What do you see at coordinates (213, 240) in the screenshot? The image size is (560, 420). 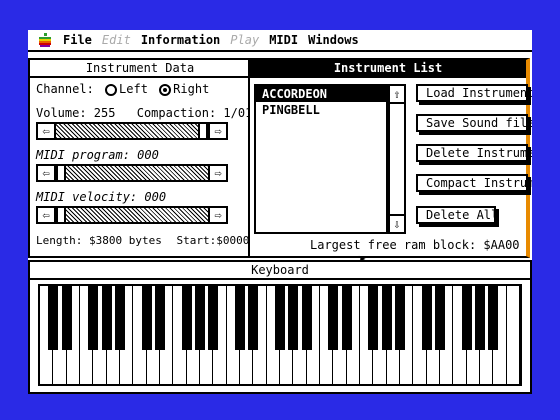 I see `start-text: Start:$0000` at bounding box center [213, 240].